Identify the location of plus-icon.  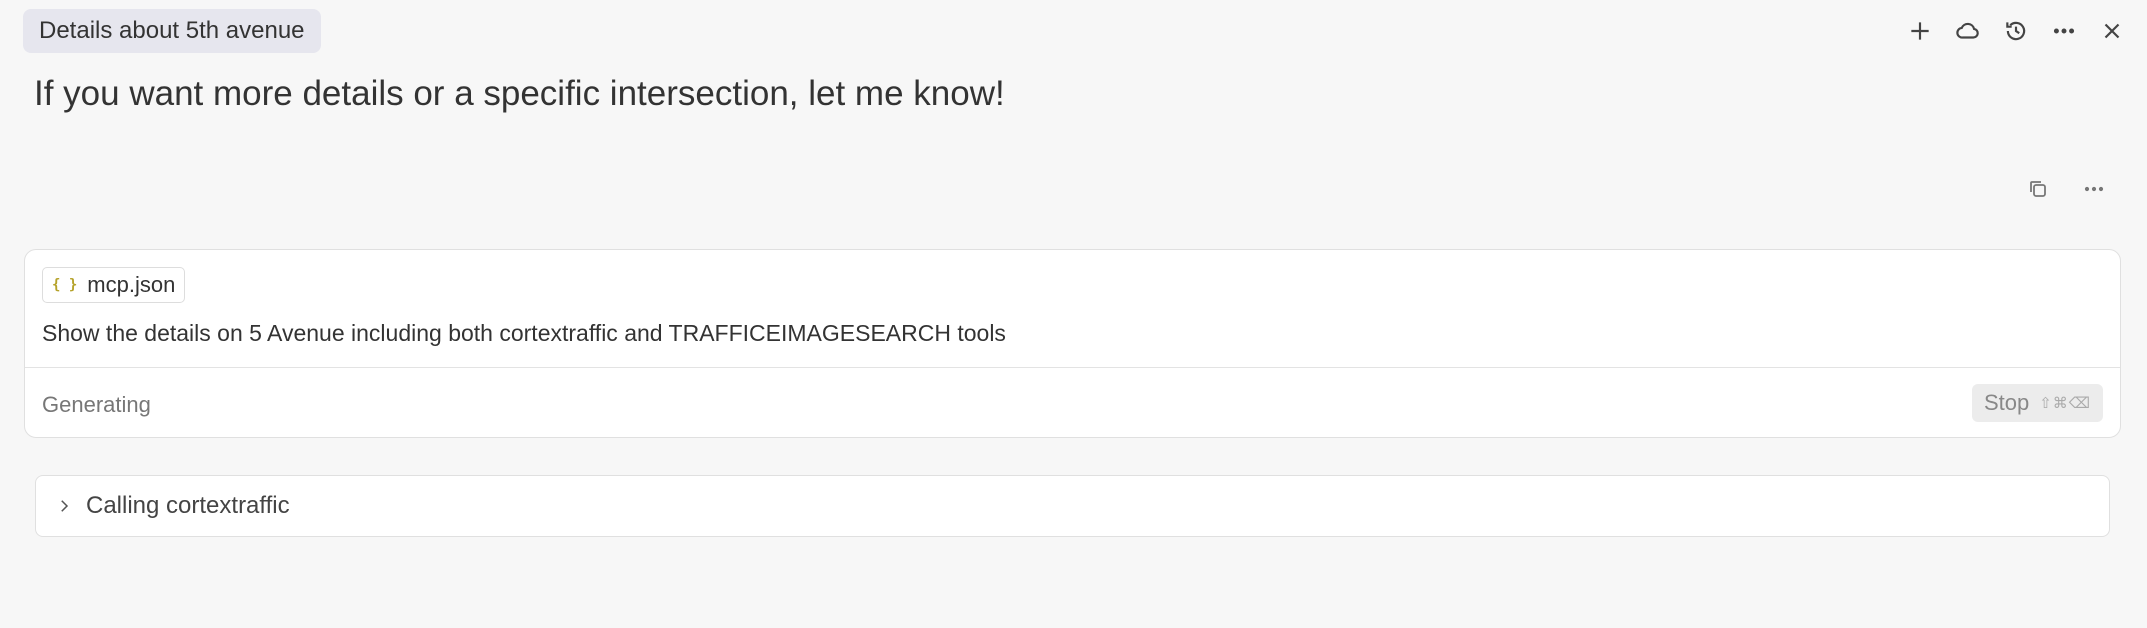
(1920, 31).